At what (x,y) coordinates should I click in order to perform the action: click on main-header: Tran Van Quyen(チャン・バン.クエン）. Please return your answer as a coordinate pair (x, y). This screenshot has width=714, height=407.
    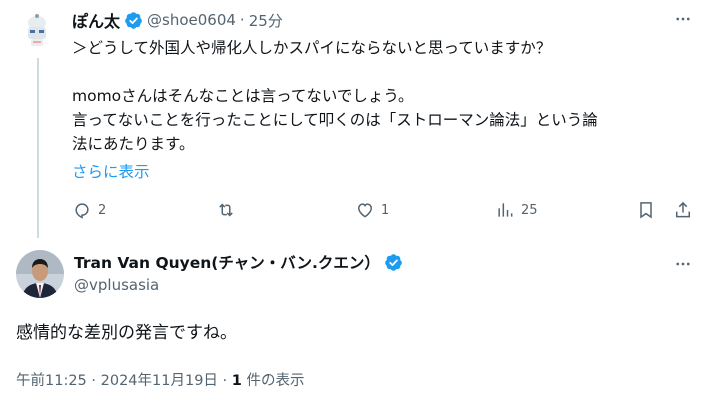
    Looking at the image, I should click on (238, 262).